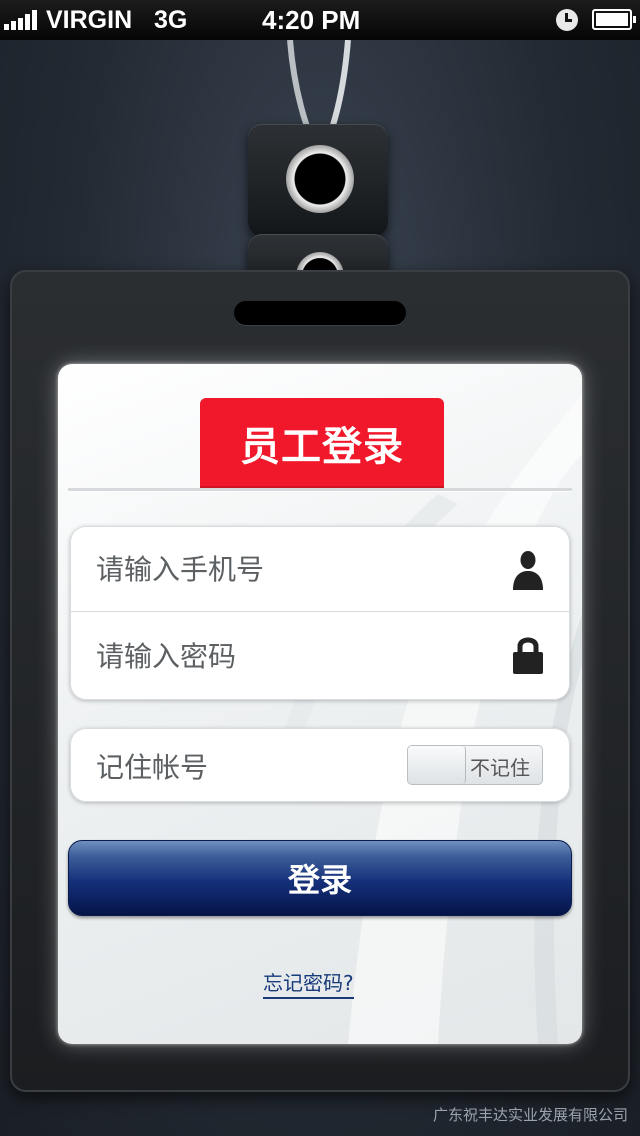 The width and height of the screenshot is (640, 1136). Describe the element at coordinates (528, 570) in the screenshot. I see `user-icon` at that location.